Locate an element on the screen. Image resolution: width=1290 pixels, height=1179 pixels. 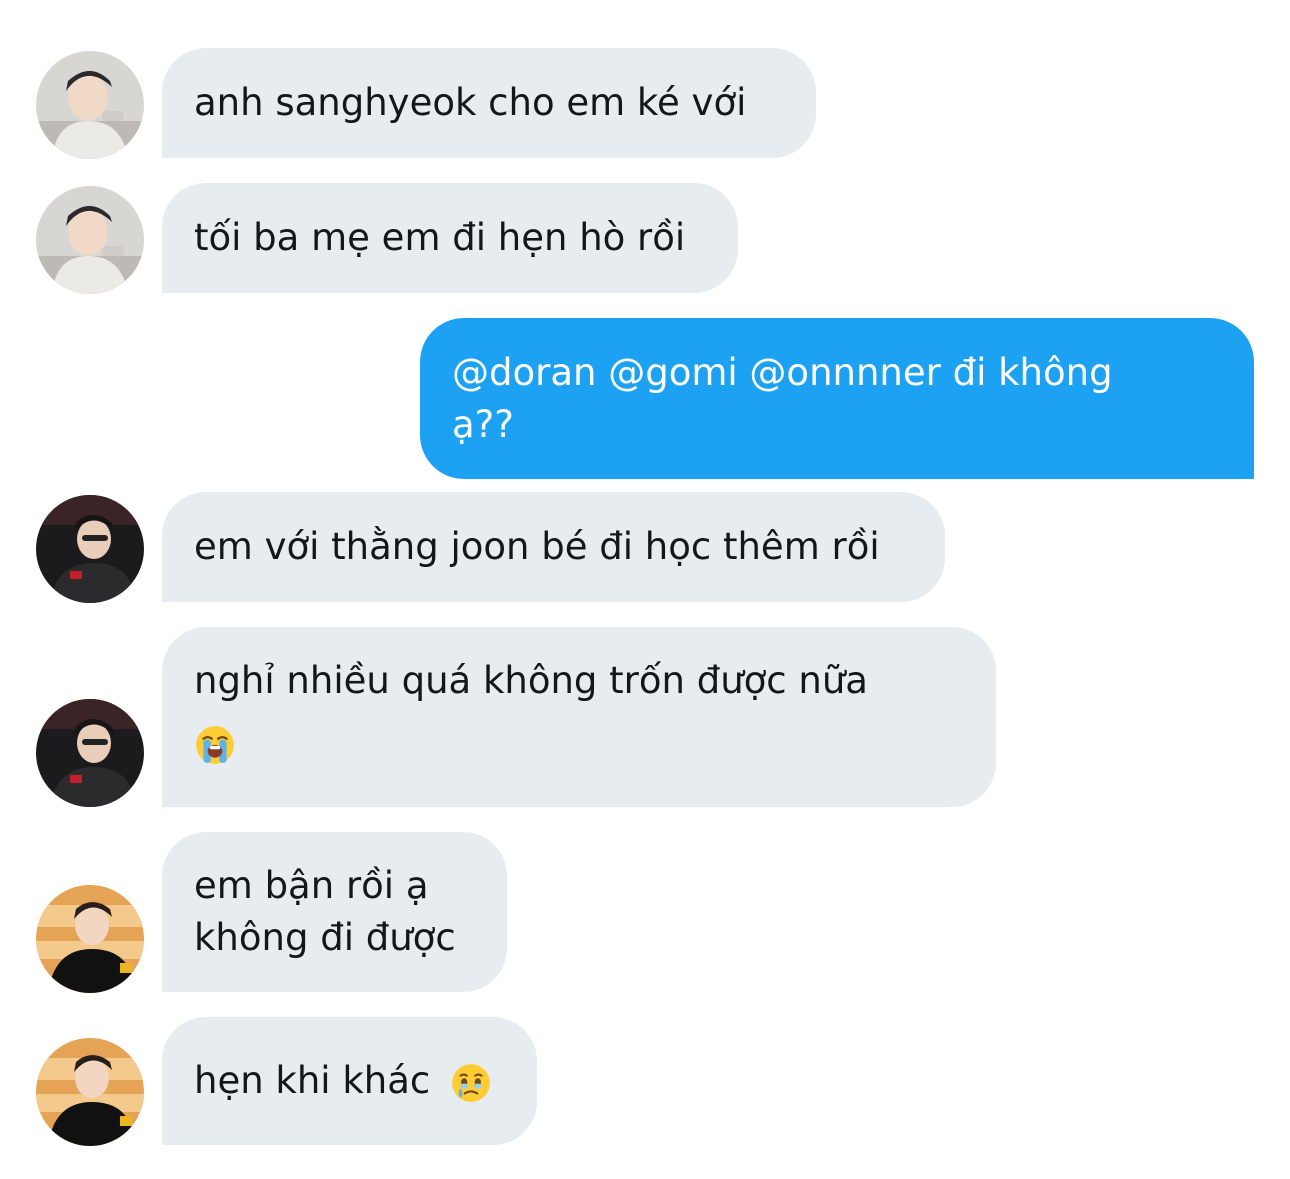
message-bubble-incoming: nghỉ nhiều quá không trốn được nữa is located at coordinates (579, 717).